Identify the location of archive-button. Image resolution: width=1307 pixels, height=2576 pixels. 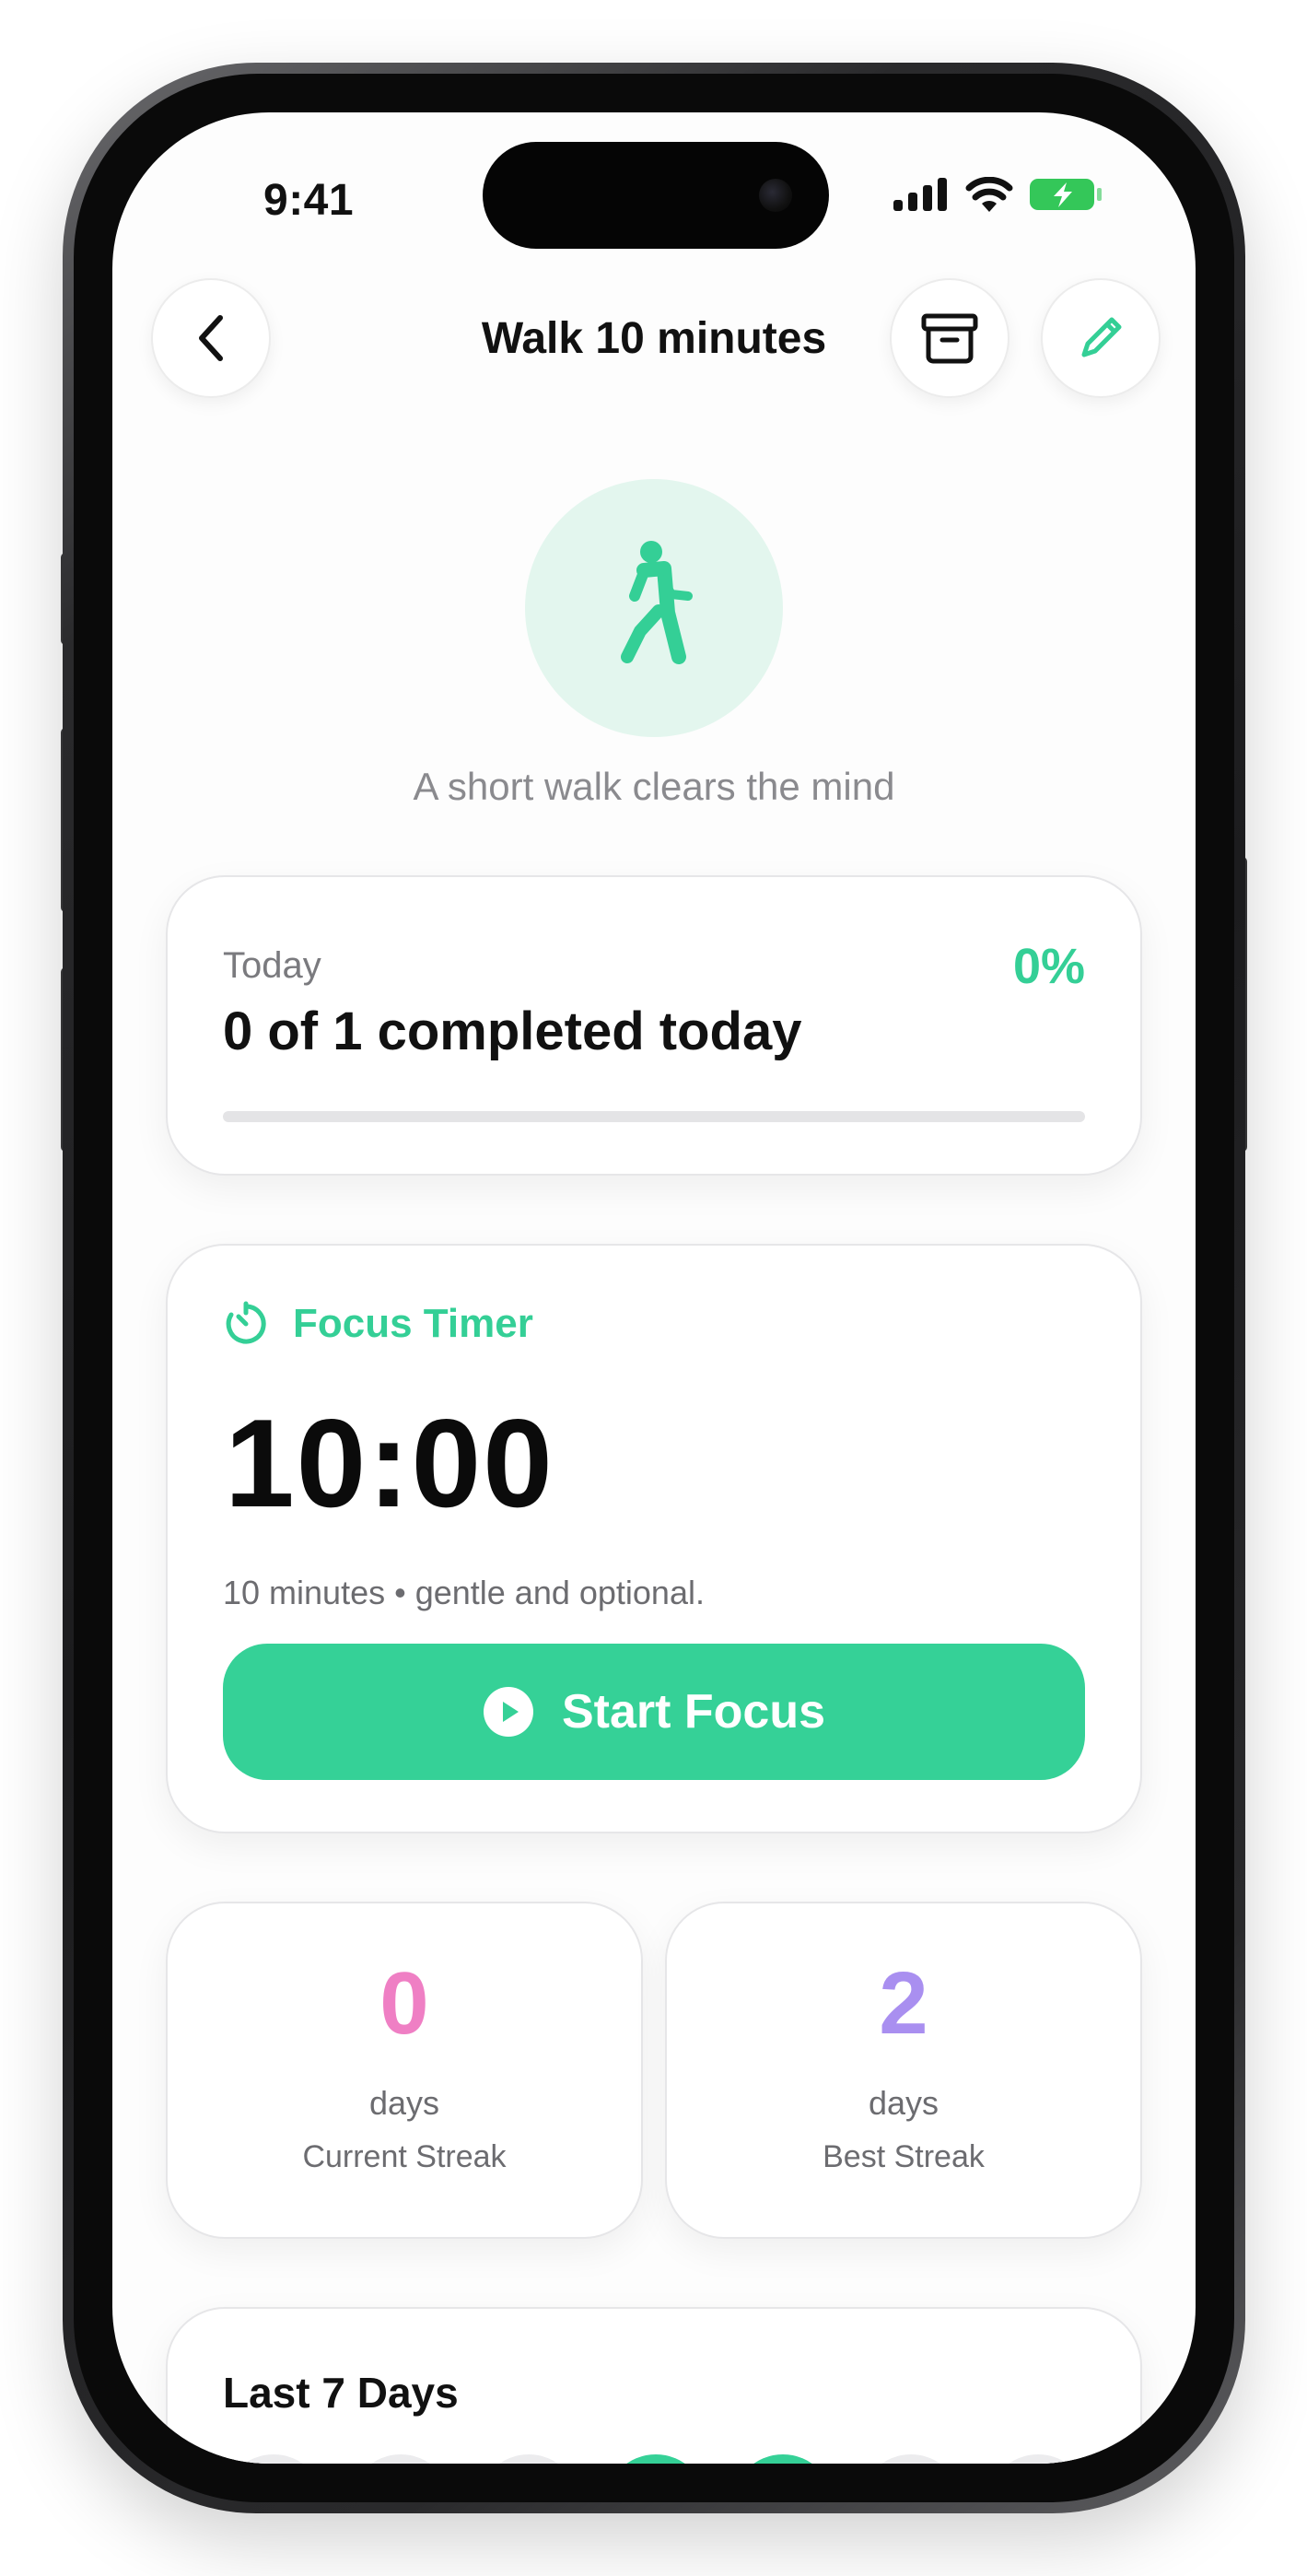
(949, 338).